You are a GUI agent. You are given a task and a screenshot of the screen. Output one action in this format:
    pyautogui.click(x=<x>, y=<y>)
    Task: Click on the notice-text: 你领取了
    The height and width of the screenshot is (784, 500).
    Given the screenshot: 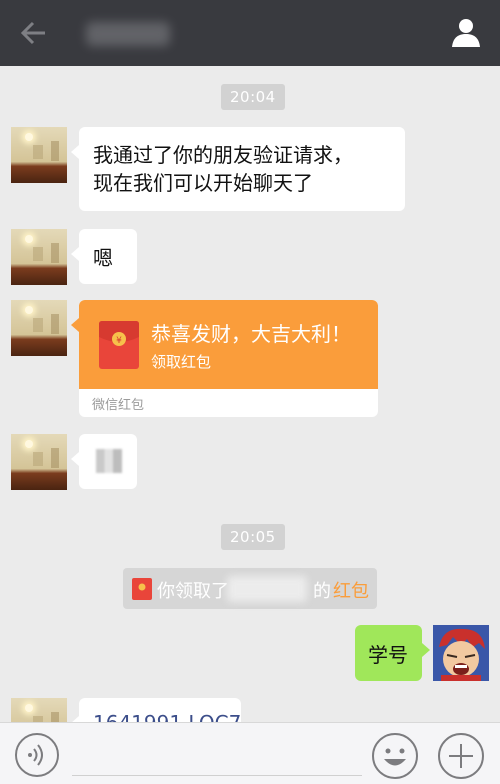 What is the action you would take?
    pyautogui.click(x=193, y=591)
    